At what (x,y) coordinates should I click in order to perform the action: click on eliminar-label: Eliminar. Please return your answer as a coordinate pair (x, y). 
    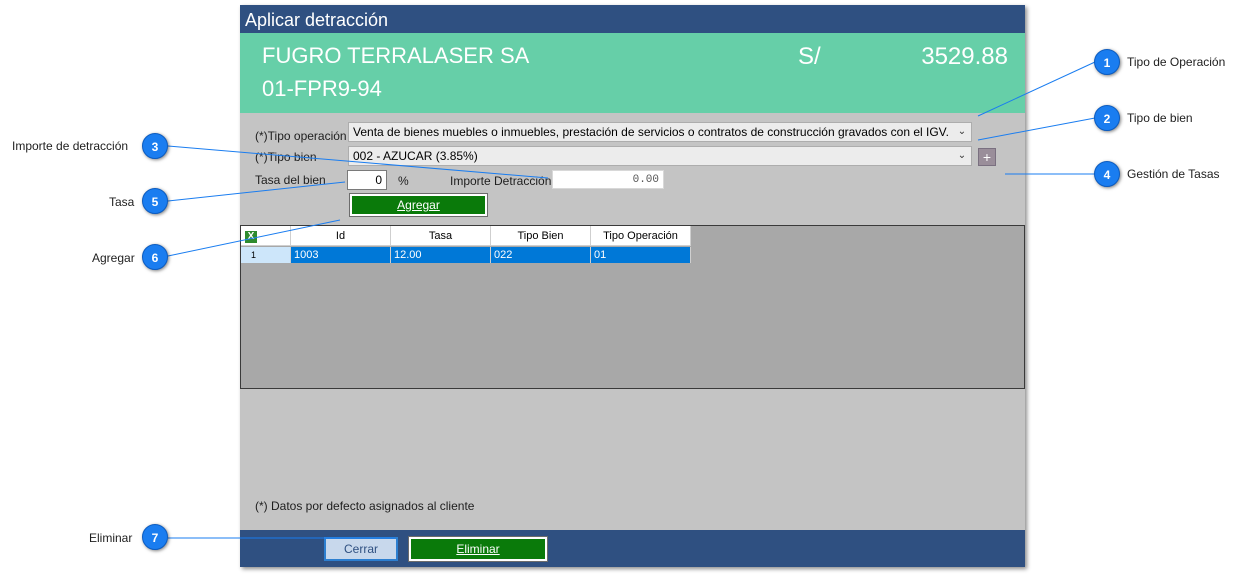
    Looking at the image, I should click on (478, 549).